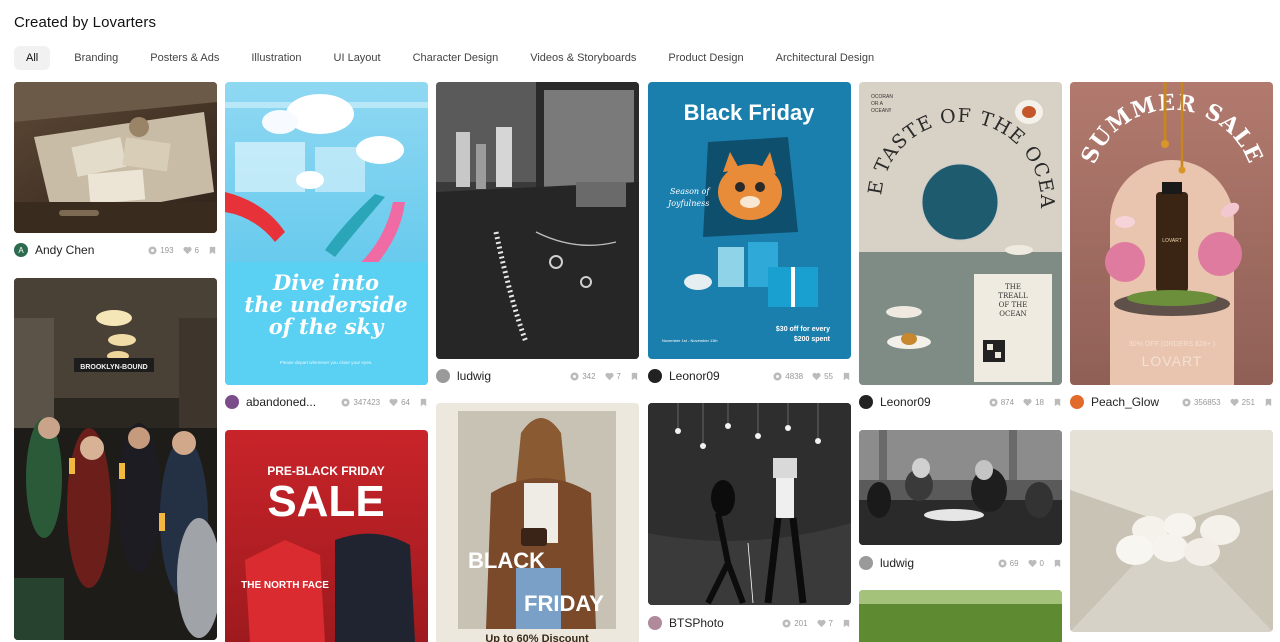  Describe the element at coordinates (583, 58) in the screenshot. I see `tab-videos-storyboards: Videos & Storyboards` at that location.